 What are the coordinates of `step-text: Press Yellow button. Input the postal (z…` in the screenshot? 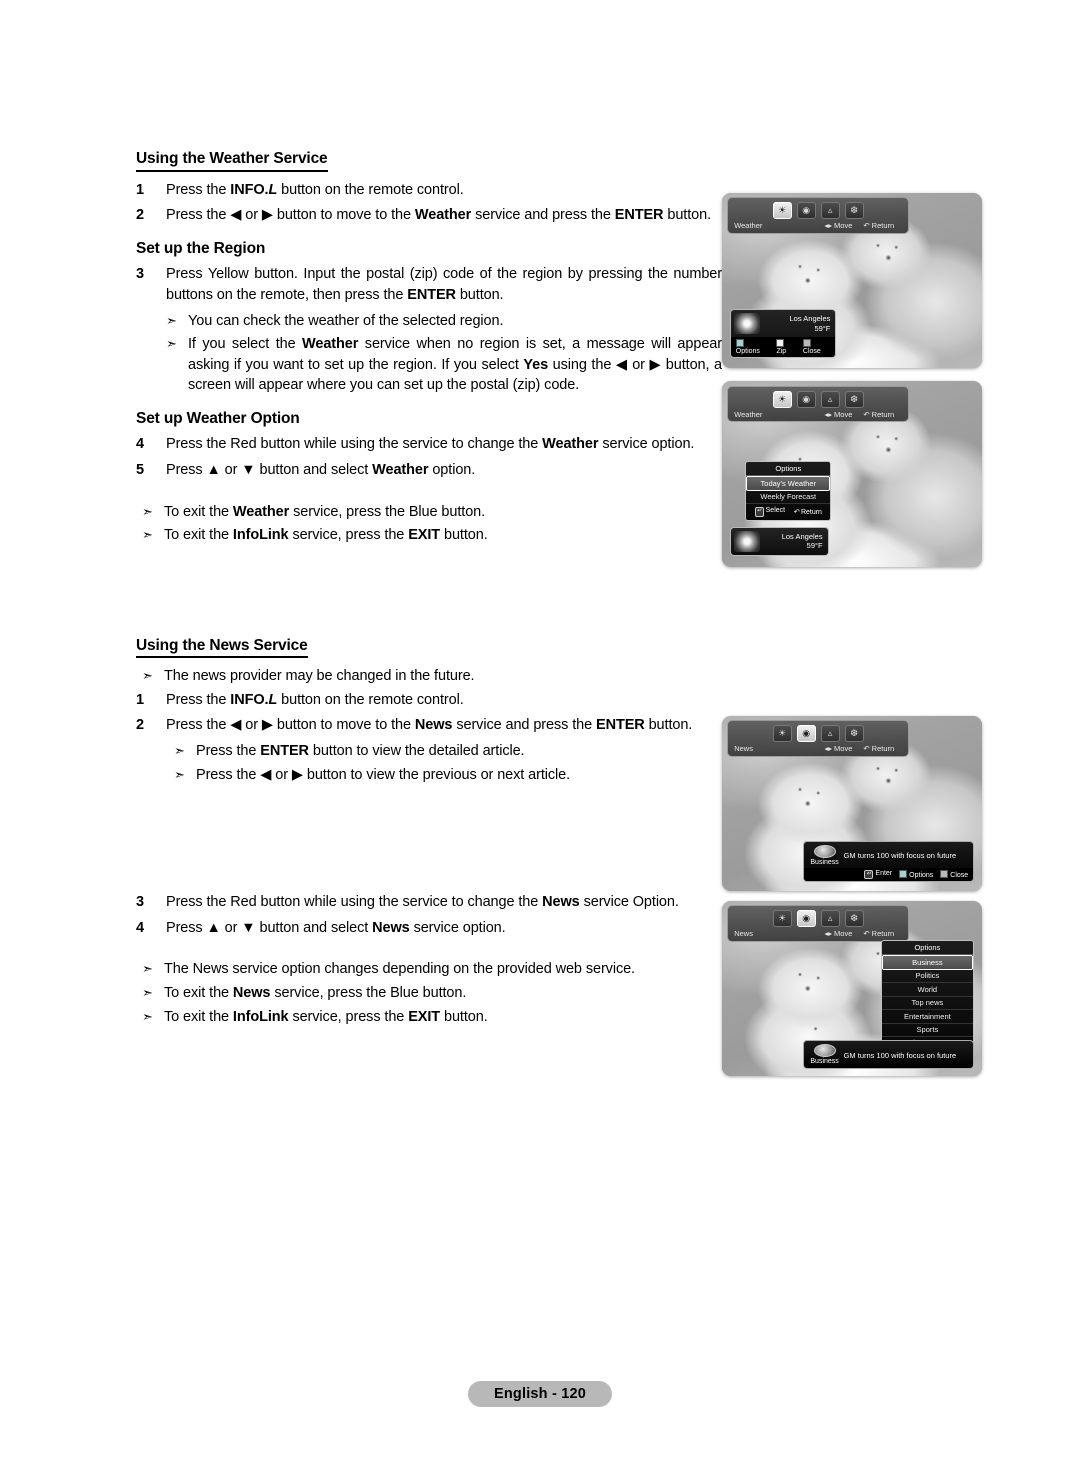 It's located at (444, 284).